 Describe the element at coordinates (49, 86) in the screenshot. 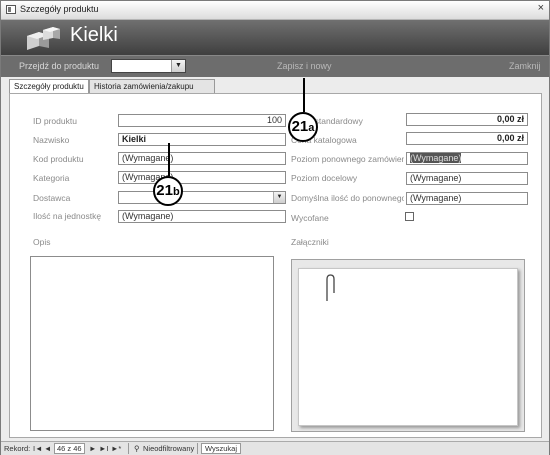

I see `tab-product-details: Szczegóły produktu` at that location.